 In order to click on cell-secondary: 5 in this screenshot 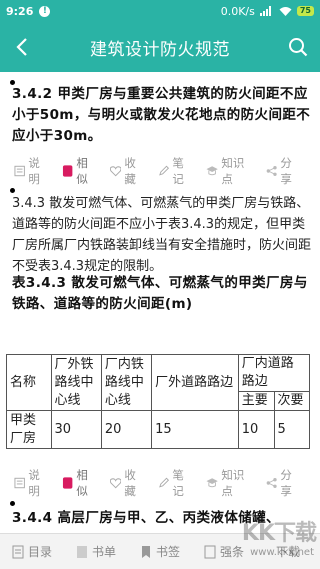, I will do `click(292, 429)`.